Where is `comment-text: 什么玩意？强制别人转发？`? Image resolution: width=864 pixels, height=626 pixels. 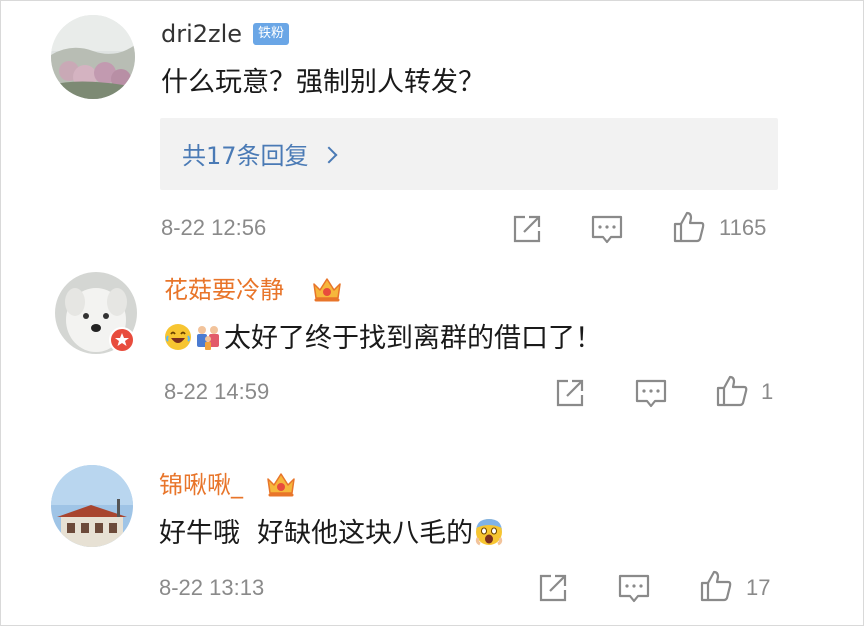
comment-text: 什么玩意？强制别人转发？ is located at coordinates (323, 82).